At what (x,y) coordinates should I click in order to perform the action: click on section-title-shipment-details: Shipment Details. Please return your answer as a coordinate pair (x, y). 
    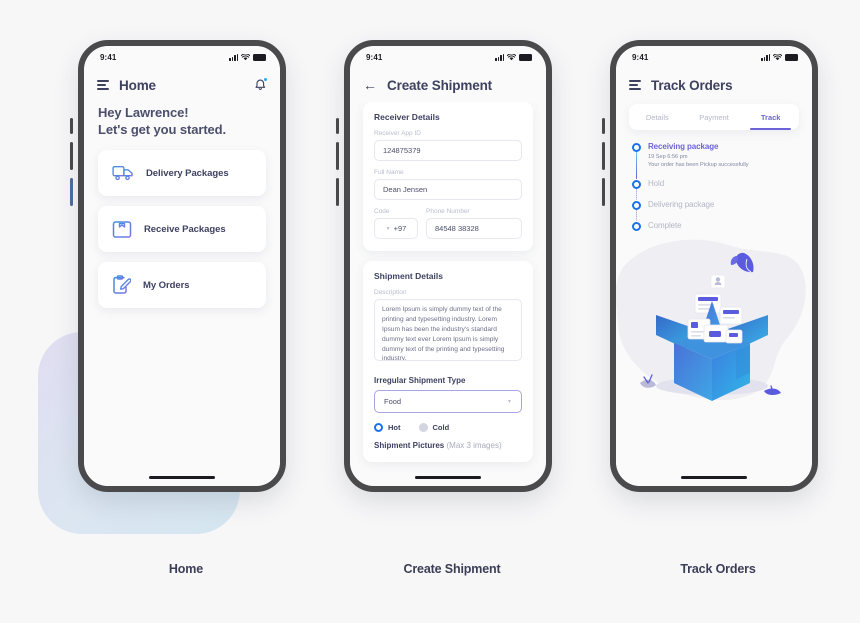
    Looking at the image, I should click on (408, 276).